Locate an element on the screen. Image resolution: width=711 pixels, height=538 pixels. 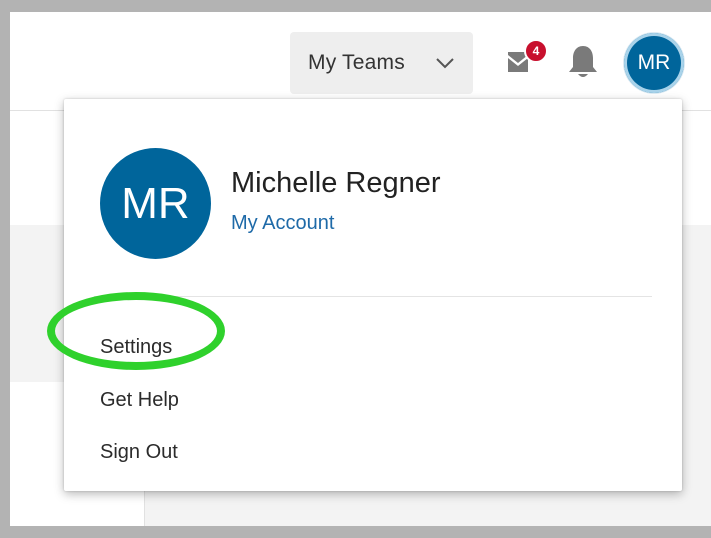
menu-item-get-help: Get Help is located at coordinates (139, 400).